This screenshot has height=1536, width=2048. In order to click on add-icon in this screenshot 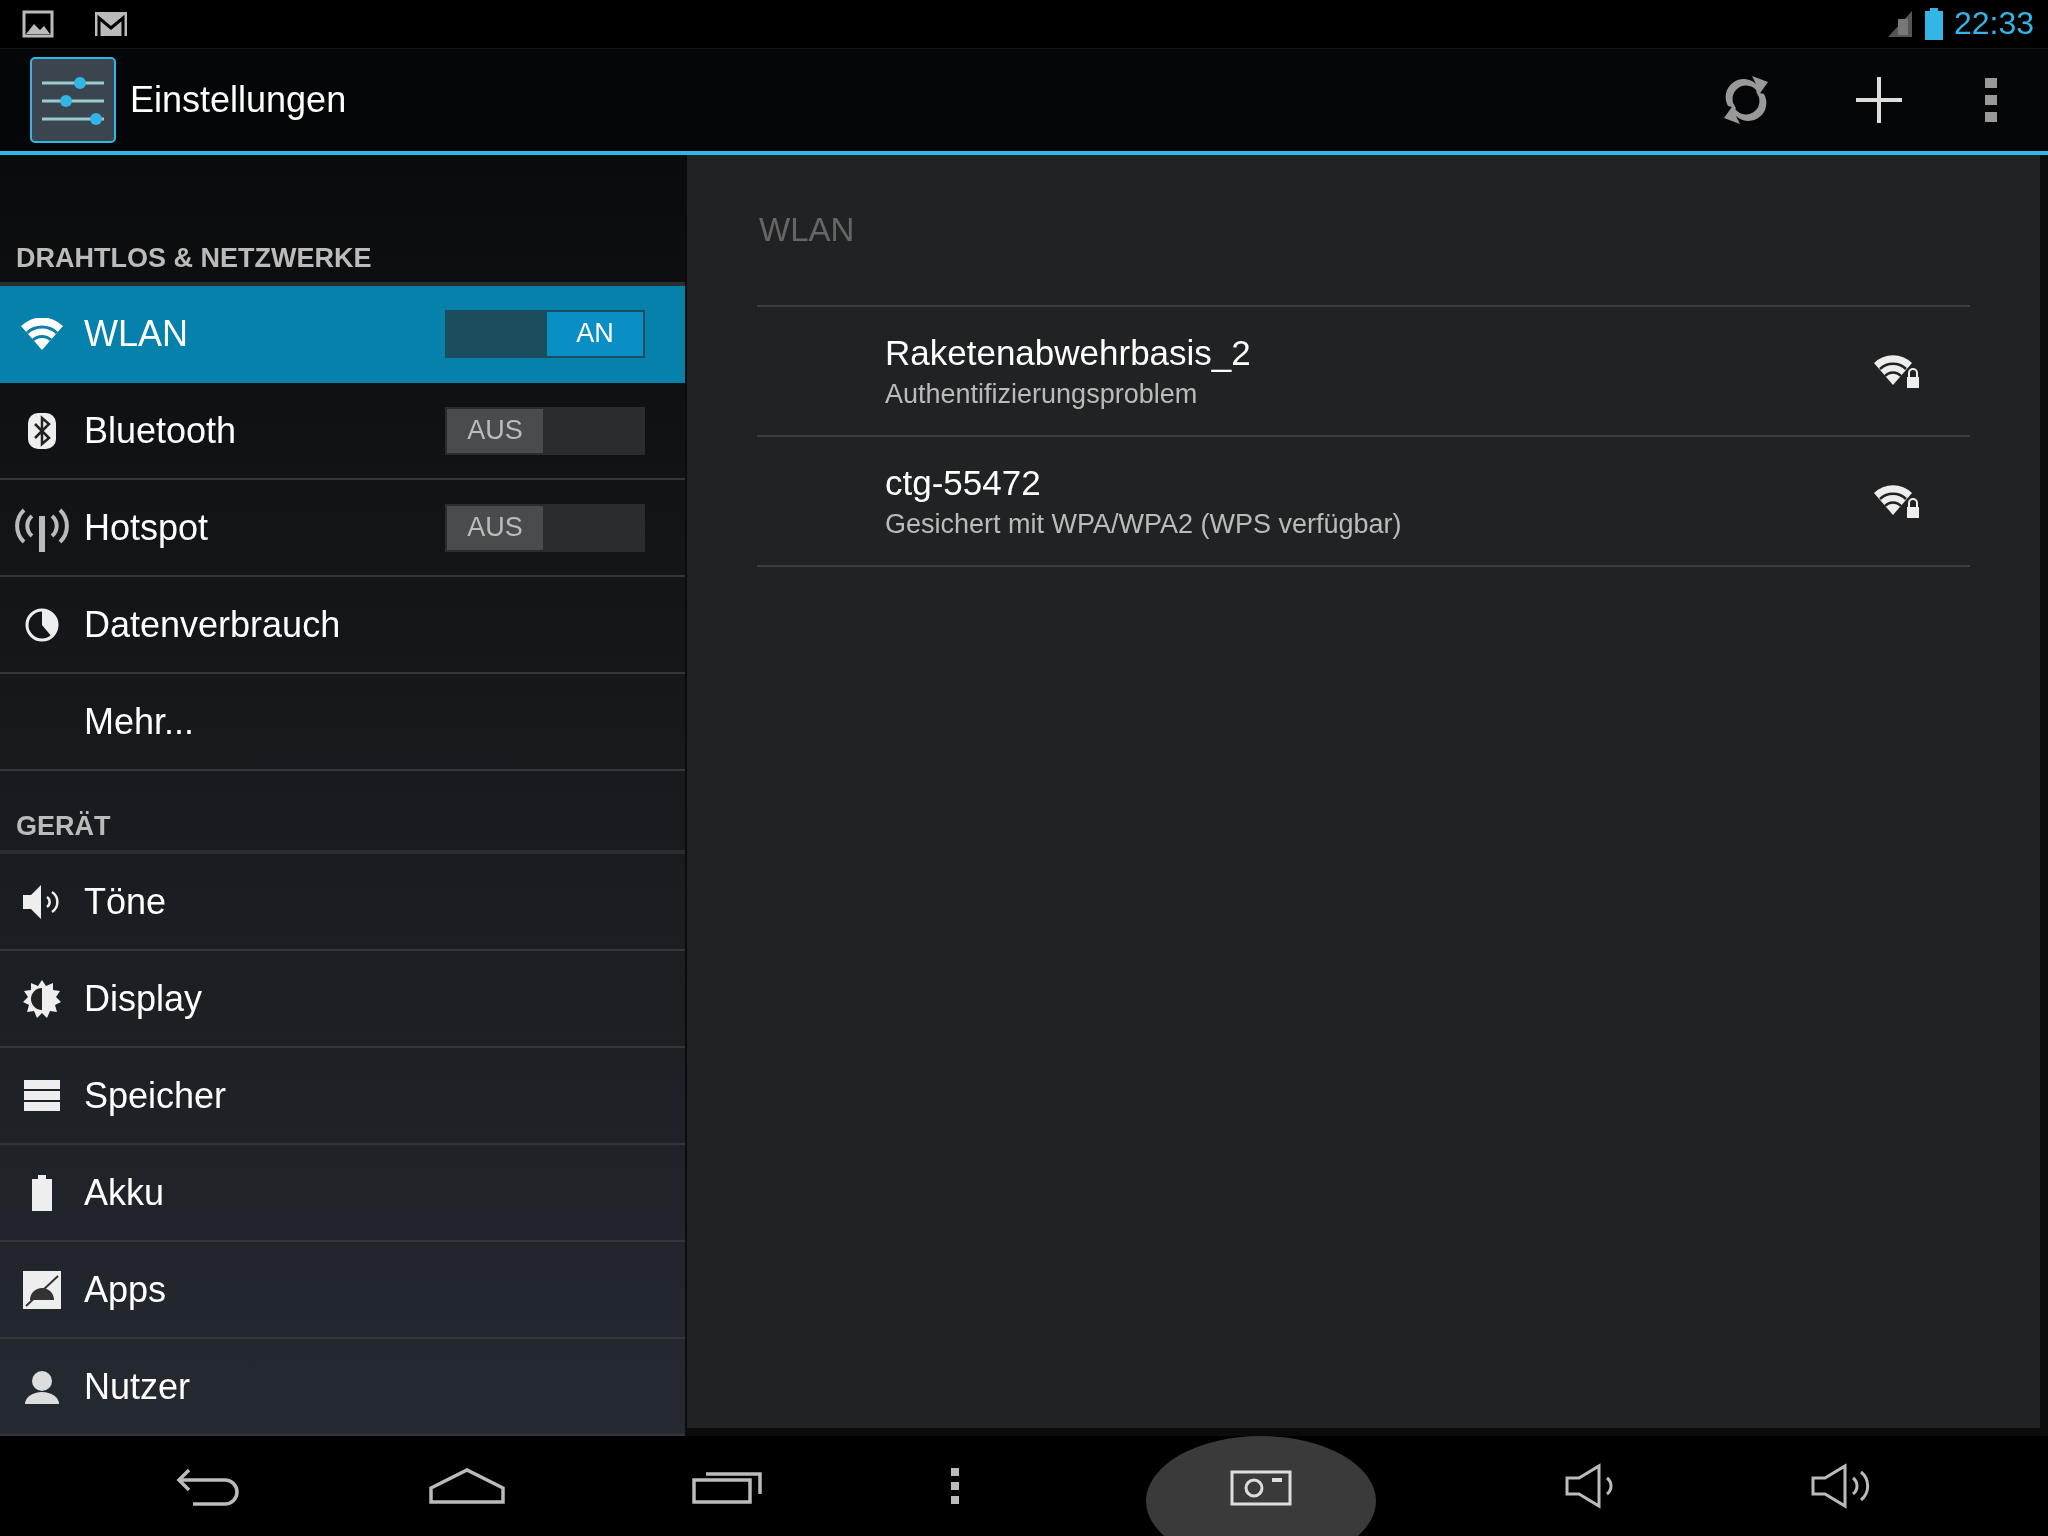, I will do `click(1879, 99)`.